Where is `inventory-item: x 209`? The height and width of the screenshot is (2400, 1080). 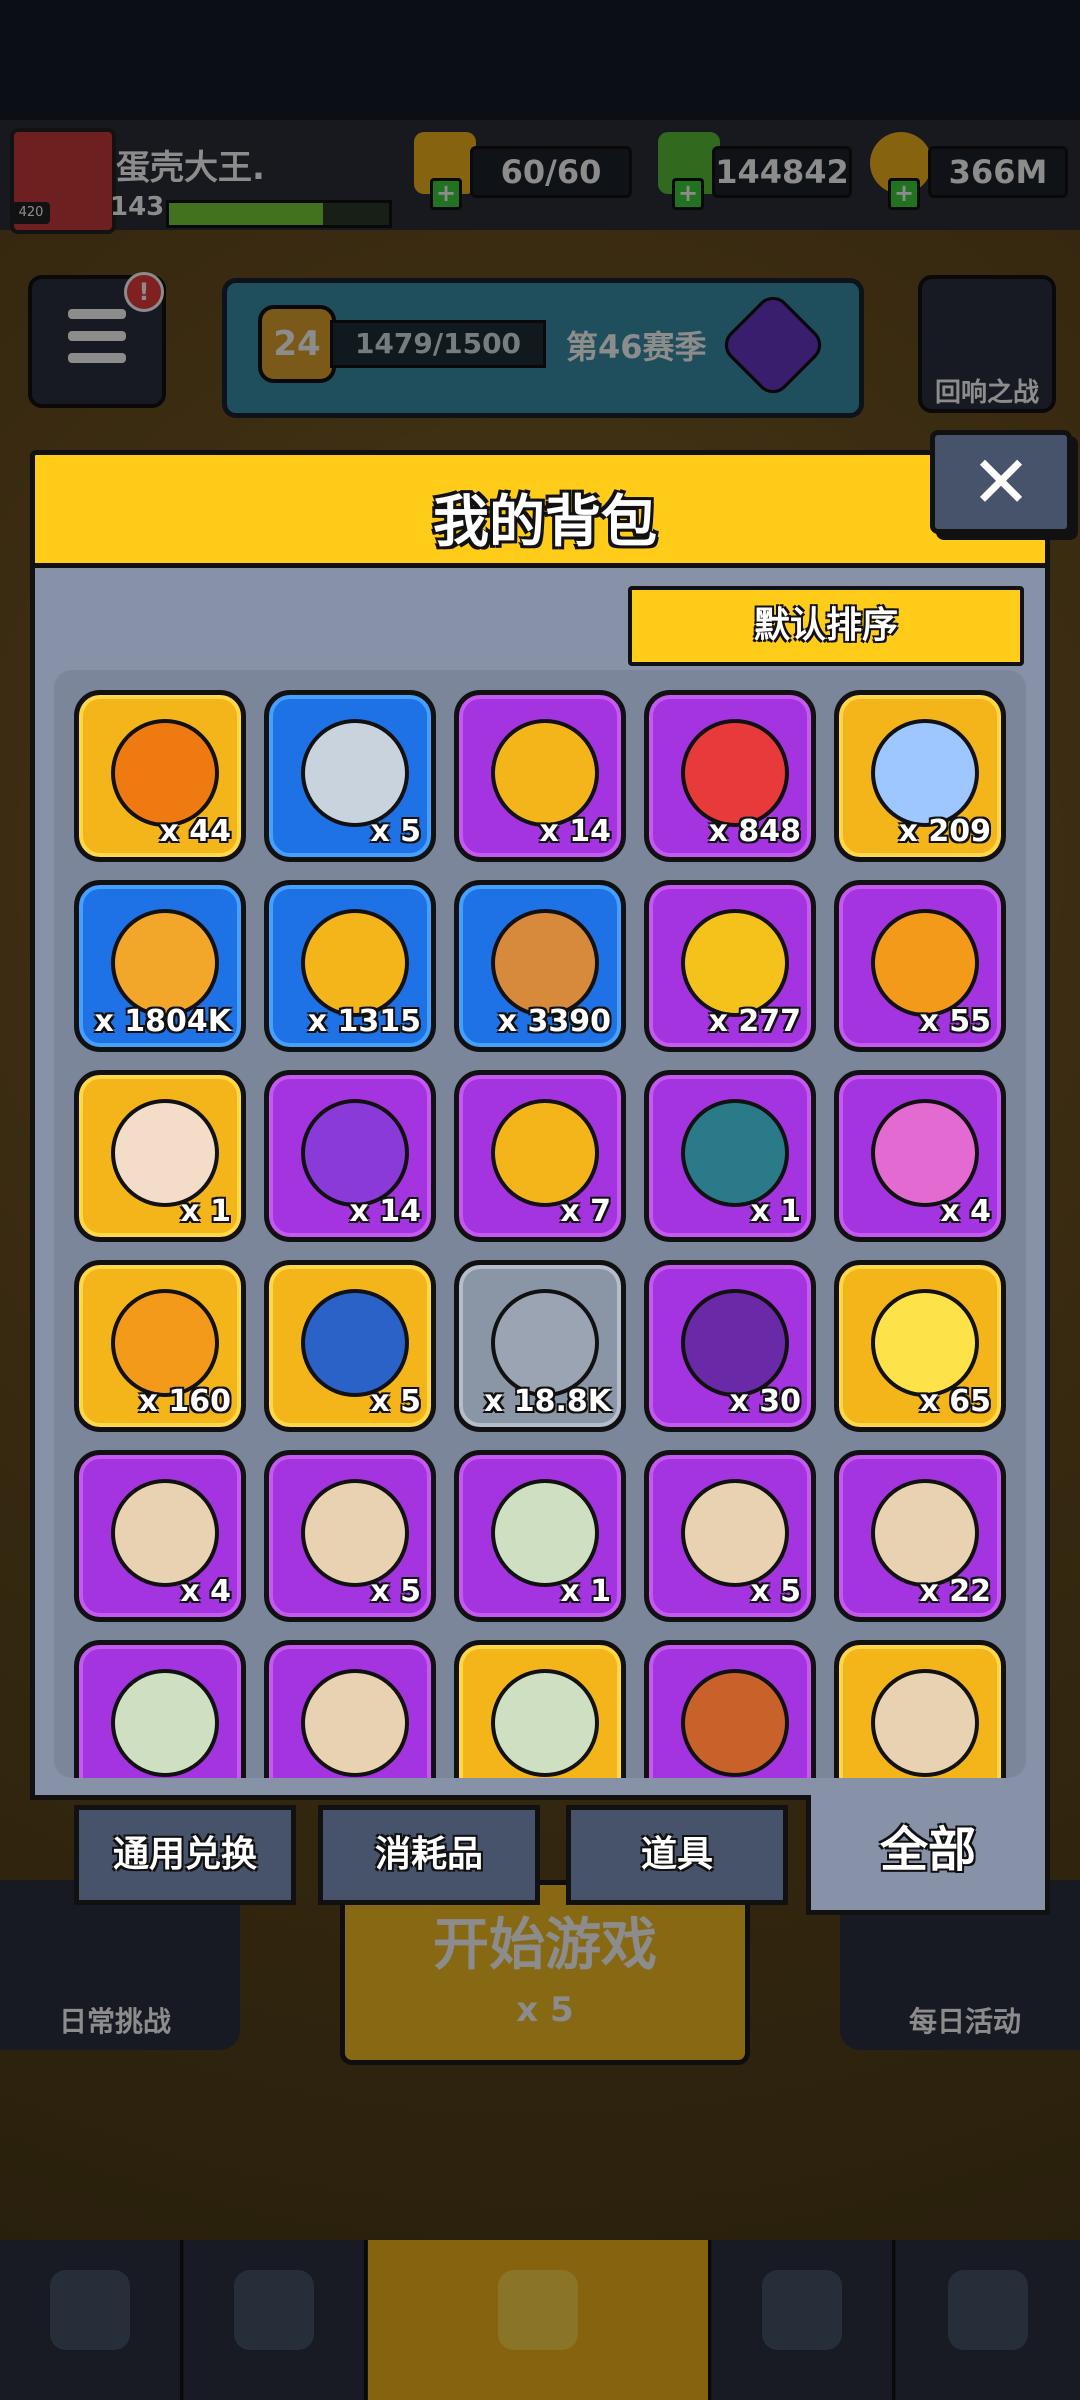
inventory-item: x 209 is located at coordinates (920, 776).